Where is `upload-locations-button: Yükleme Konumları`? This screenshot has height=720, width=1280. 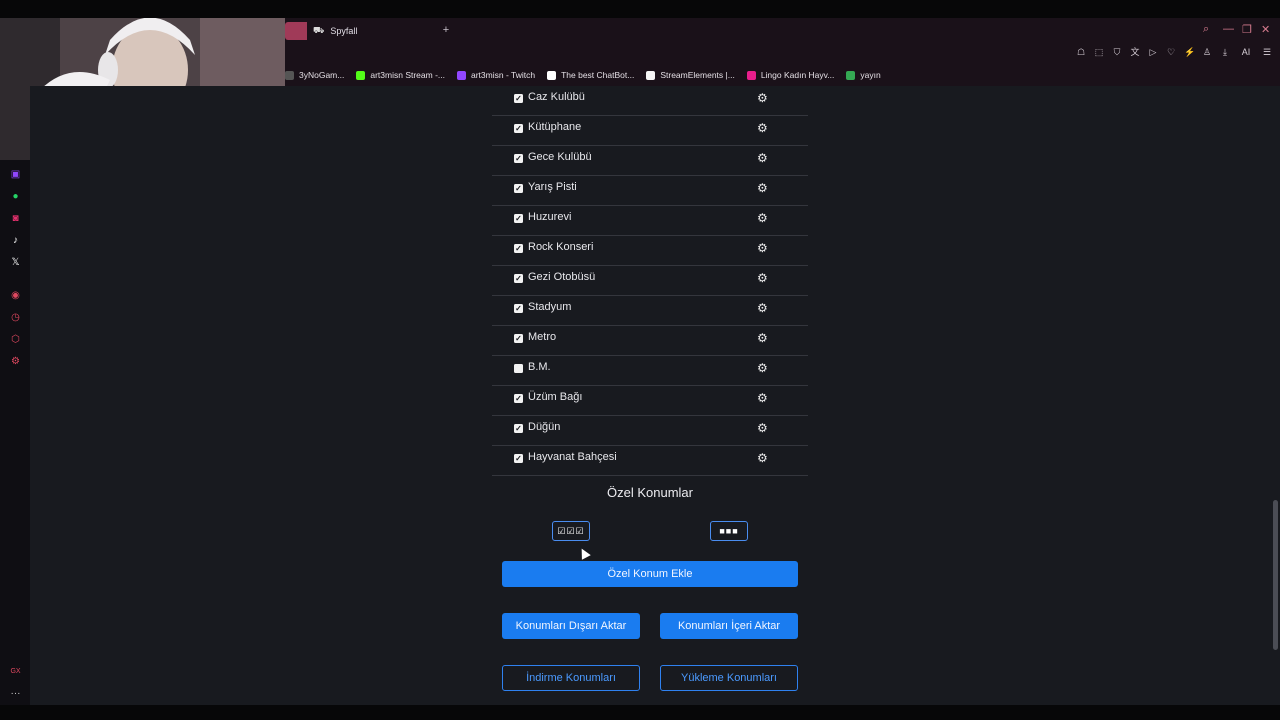 upload-locations-button: Yükleme Konumları is located at coordinates (729, 678).